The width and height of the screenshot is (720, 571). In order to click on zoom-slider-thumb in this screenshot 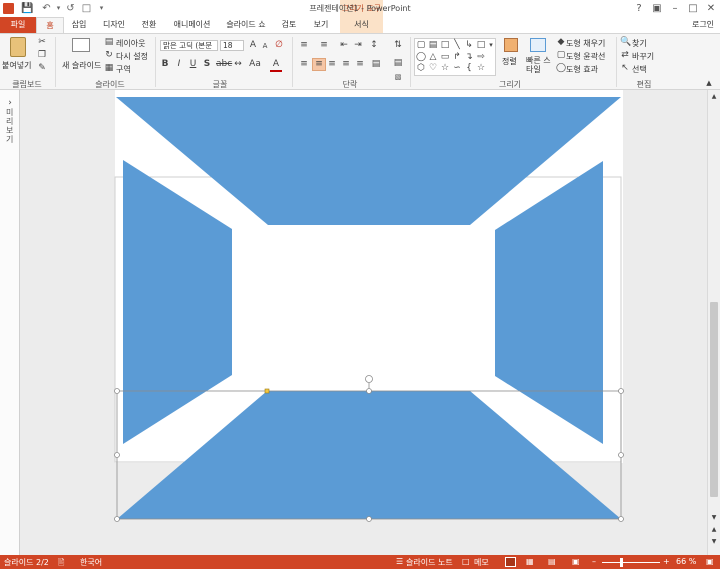, I will do `click(621, 562)`.